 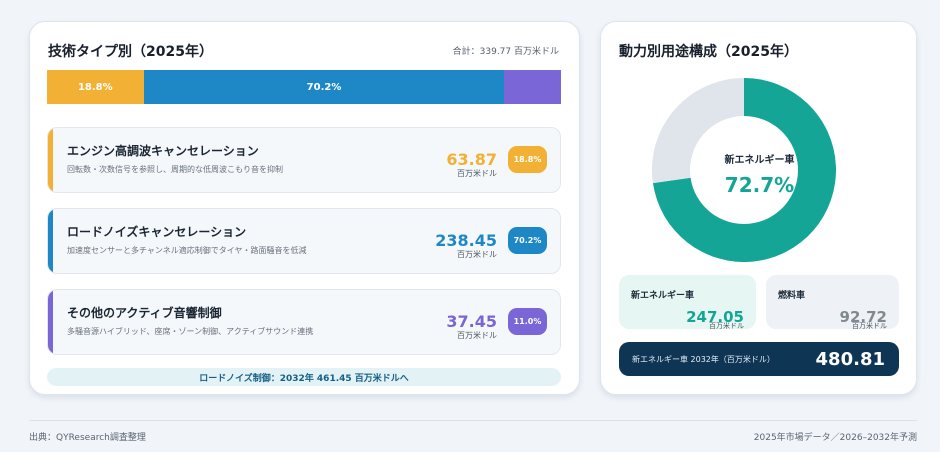 What do you see at coordinates (471, 321) in the screenshot?
I see `row-value: 37.45` at bounding box center [471, 321].